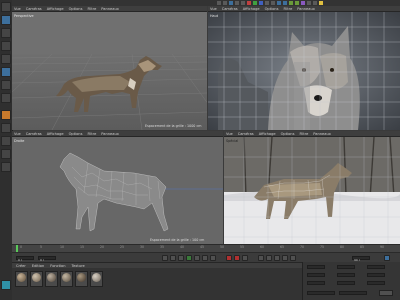 The width and height of the screenshot is (400, 300). I want to click on deformer-icon, so click(303, 3).